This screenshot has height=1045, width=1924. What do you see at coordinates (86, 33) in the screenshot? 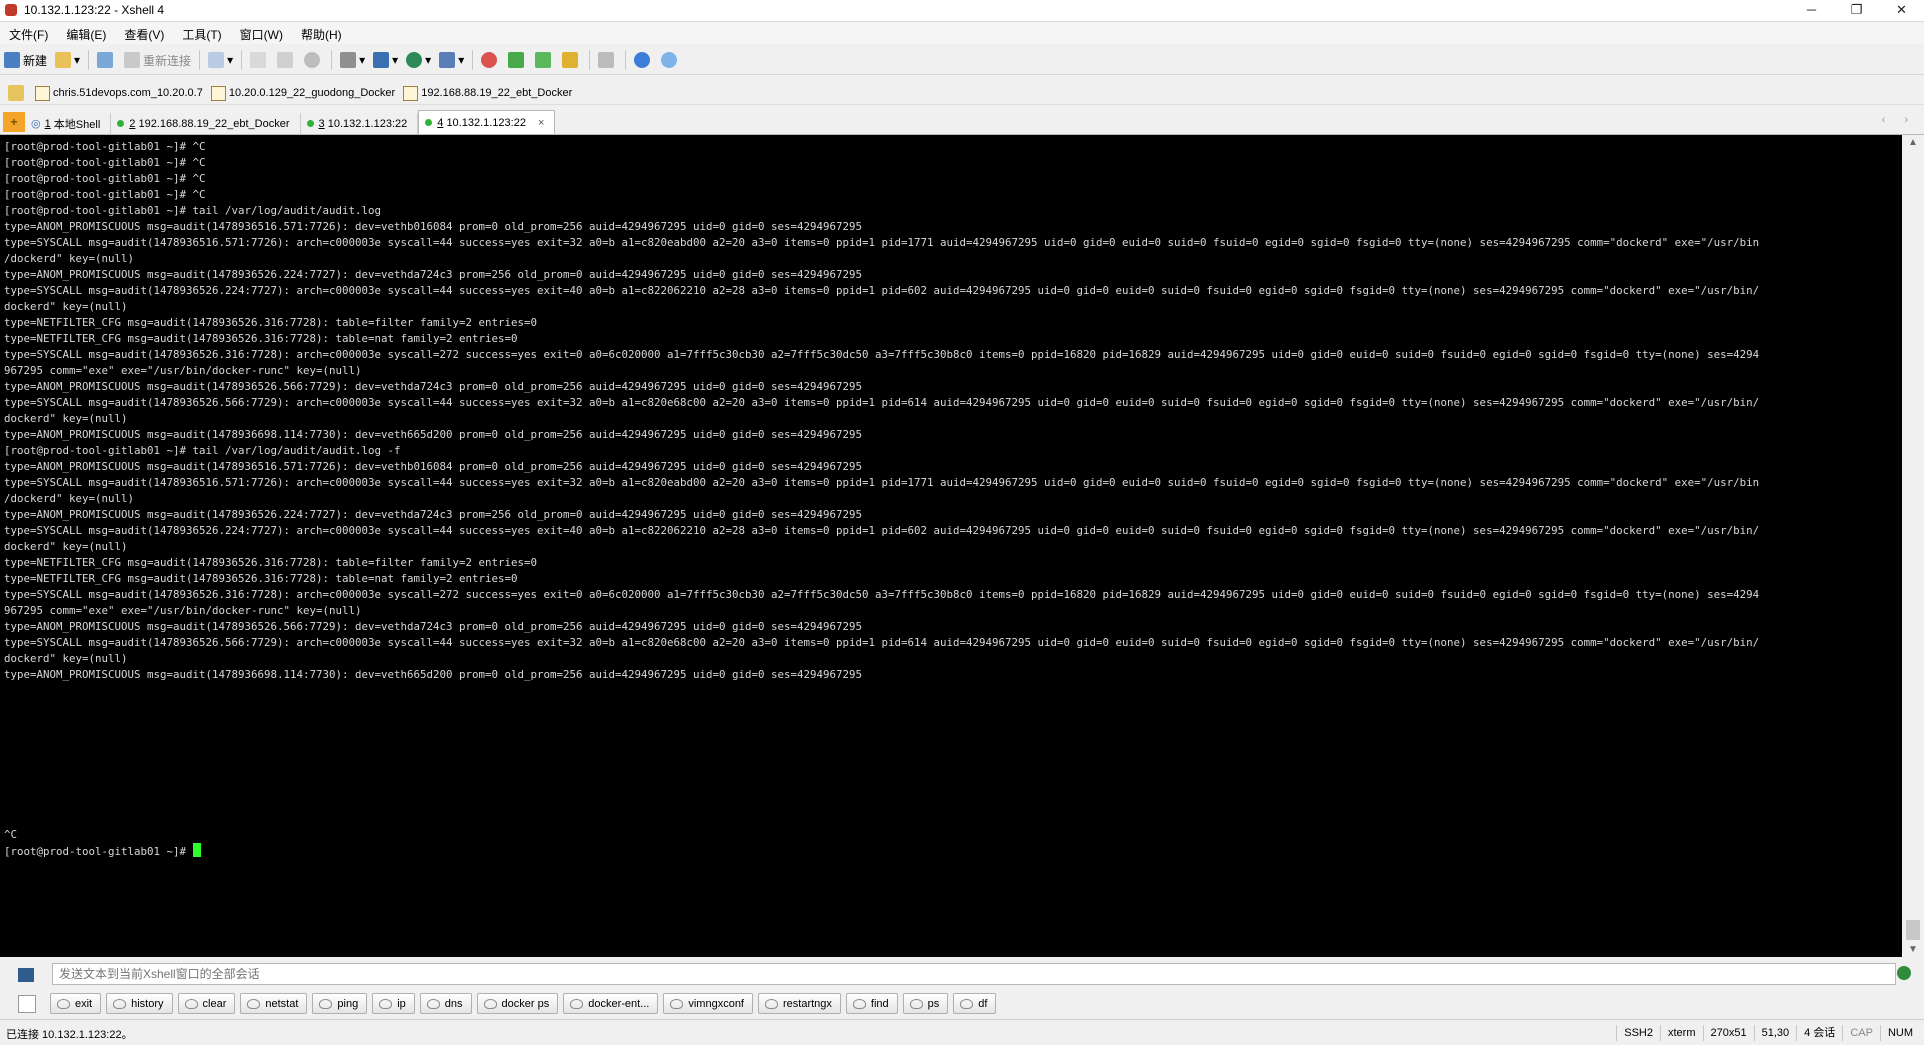
I see `menu-edit: 编辑(E)` at bounding box center [86, 33].